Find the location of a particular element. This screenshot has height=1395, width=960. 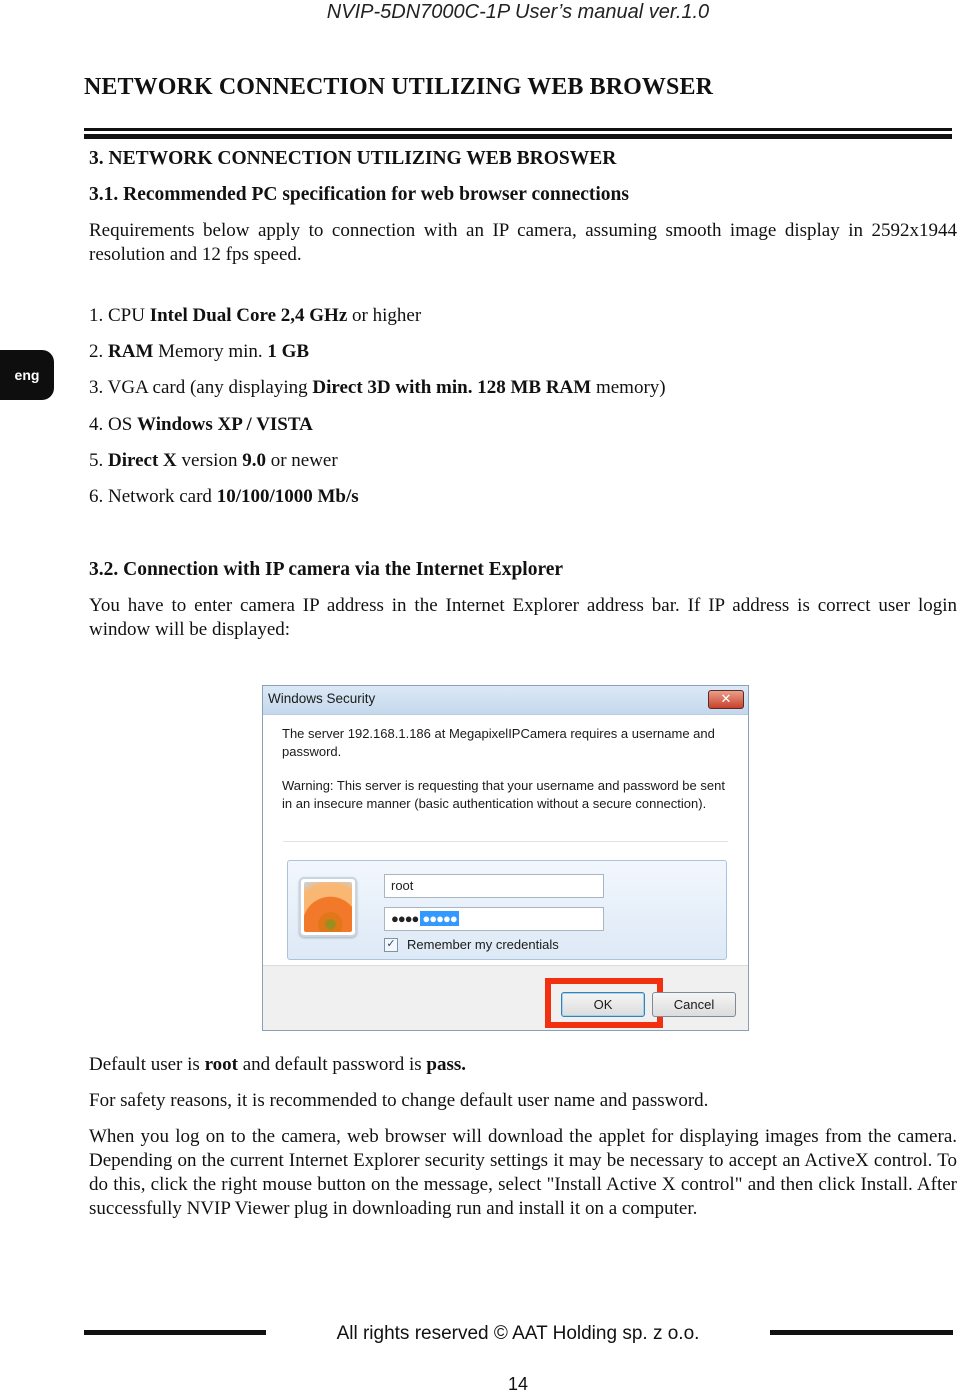

running-header: NVIP-5DN7000C-1P User’s manual ver.1.0 is located at coordinates (518, 12).